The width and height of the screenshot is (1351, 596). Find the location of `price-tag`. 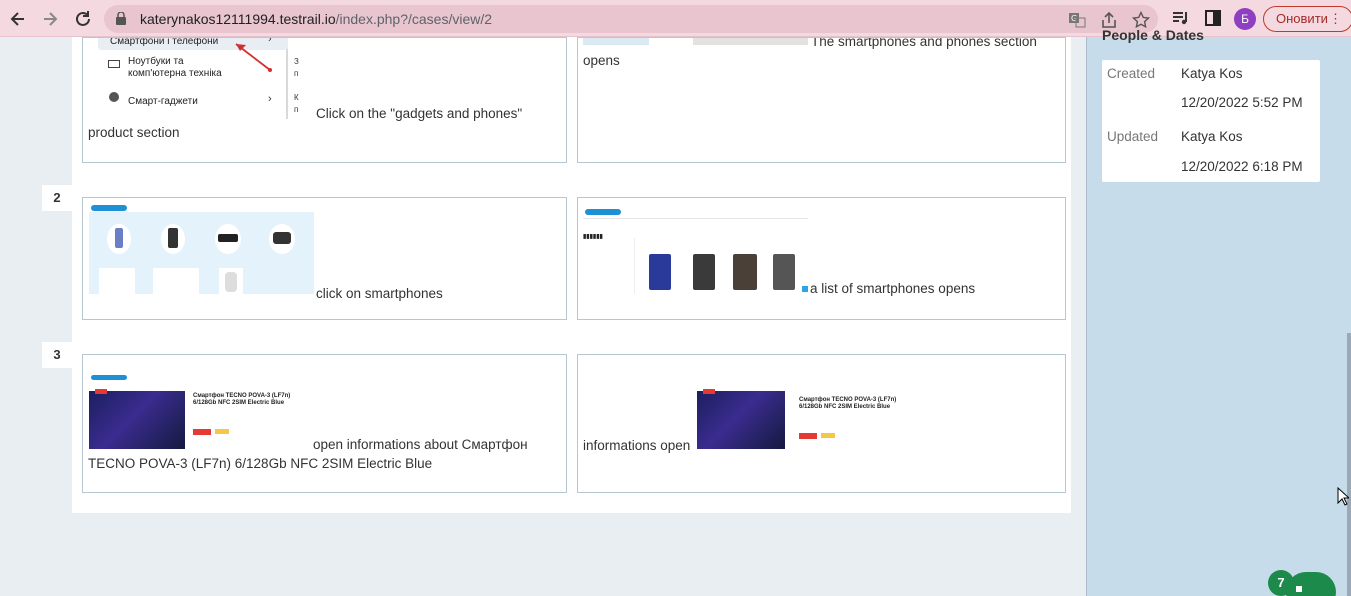

price-tag is located at coordinates (808, 436).